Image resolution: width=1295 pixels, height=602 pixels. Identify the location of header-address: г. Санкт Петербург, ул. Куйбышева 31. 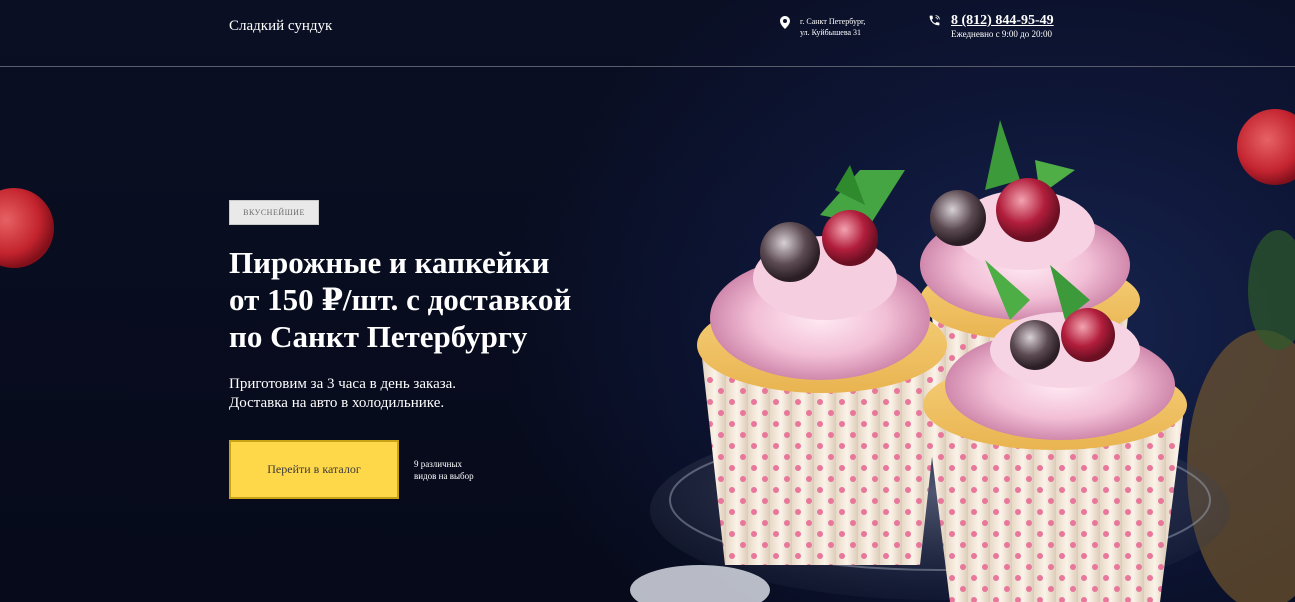
(822, 27).